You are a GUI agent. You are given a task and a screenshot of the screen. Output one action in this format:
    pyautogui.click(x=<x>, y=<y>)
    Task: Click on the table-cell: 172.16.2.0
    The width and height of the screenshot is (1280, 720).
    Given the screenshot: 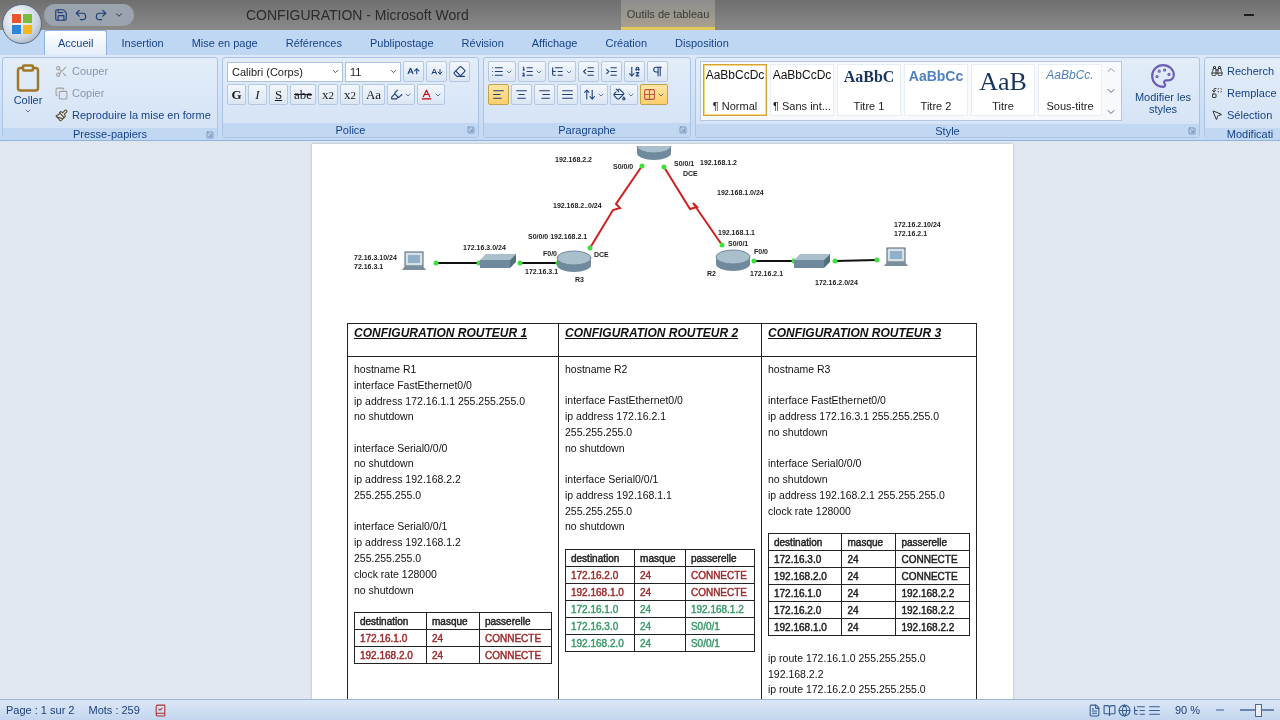 What is the action you would take?
    pyautogui.click(x=805, y=610)
    